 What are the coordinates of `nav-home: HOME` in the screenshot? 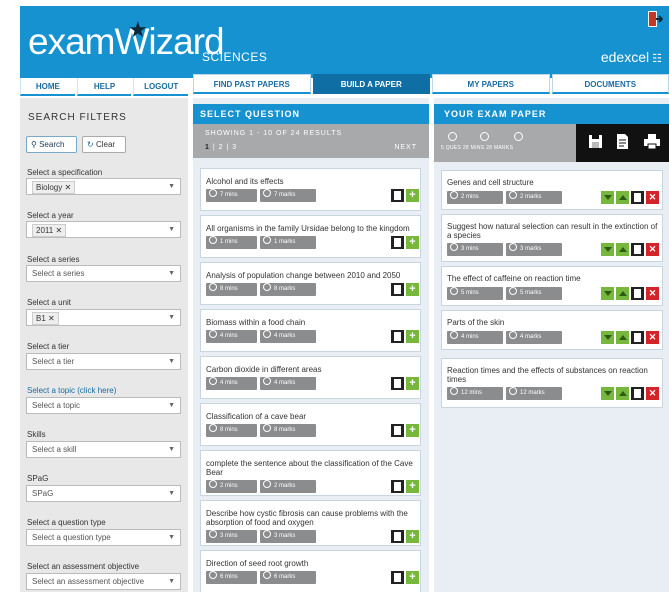 It's located at (47, 87).